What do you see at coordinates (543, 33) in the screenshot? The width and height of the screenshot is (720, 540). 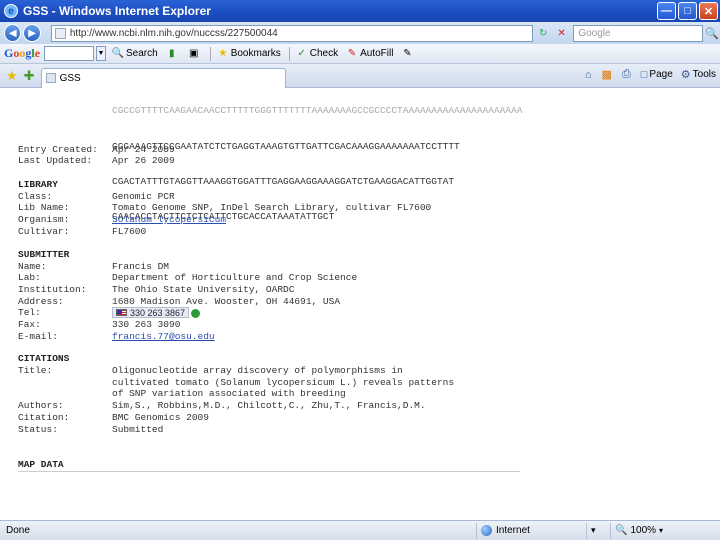 I see `refresh-icon: ↻` at bounding box center [543, 33].